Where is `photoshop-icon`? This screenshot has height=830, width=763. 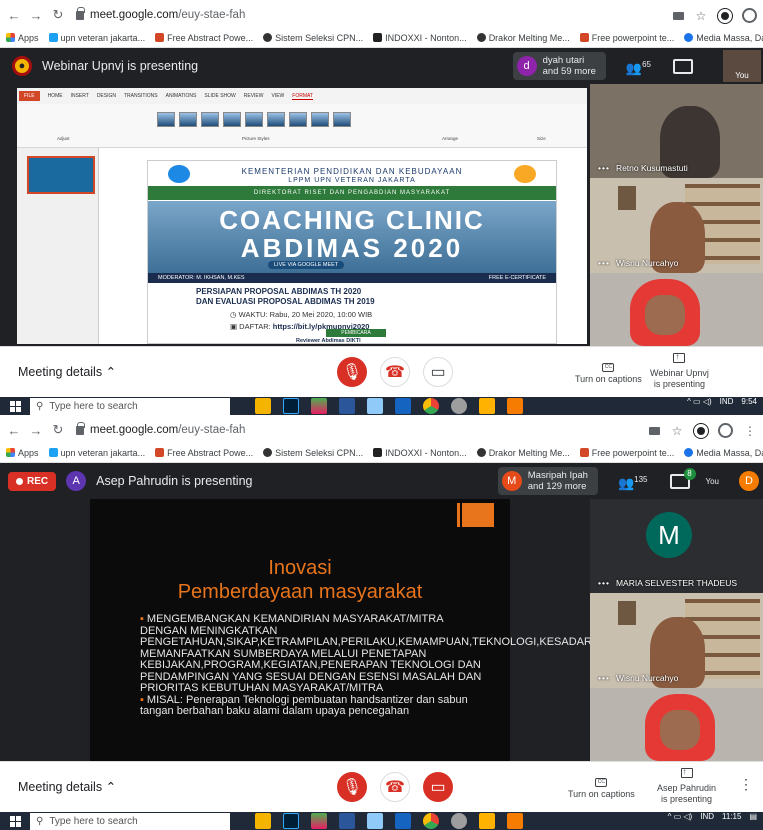 photoshop-icon is located at coordinates (291, 821).